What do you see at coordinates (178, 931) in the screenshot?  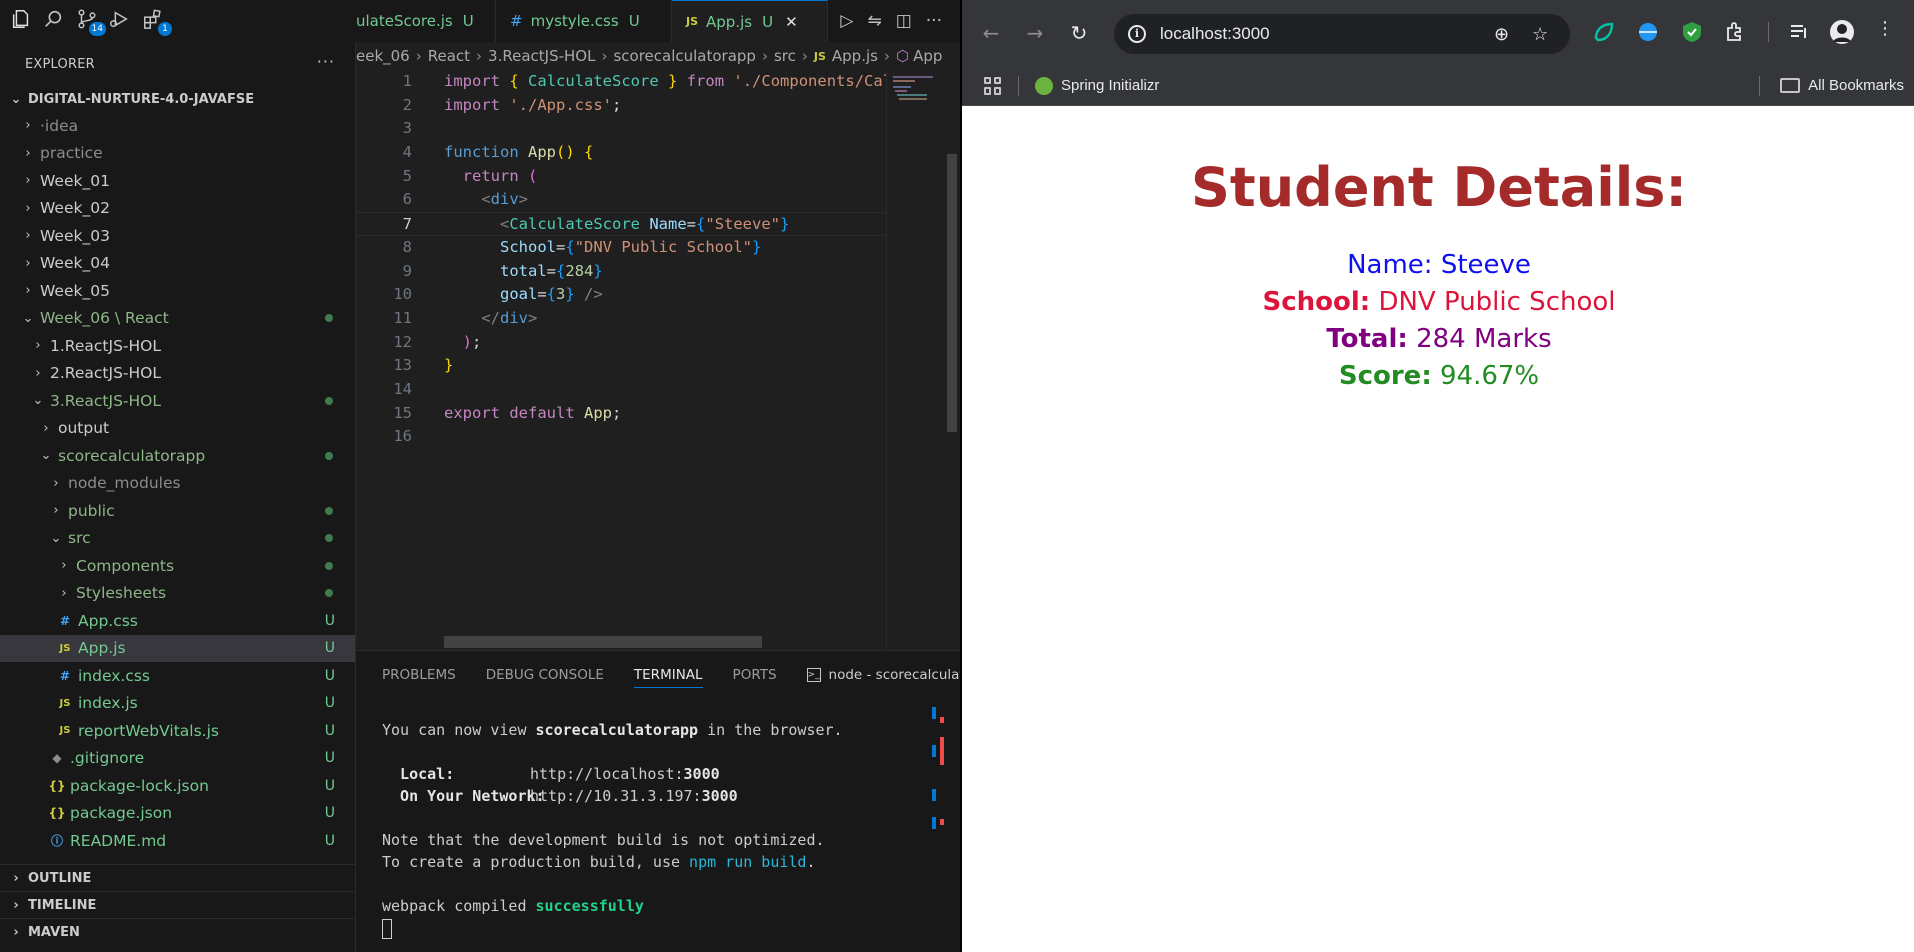 I see `section-maven: › MAVEN` at bounding box center [178, 931].